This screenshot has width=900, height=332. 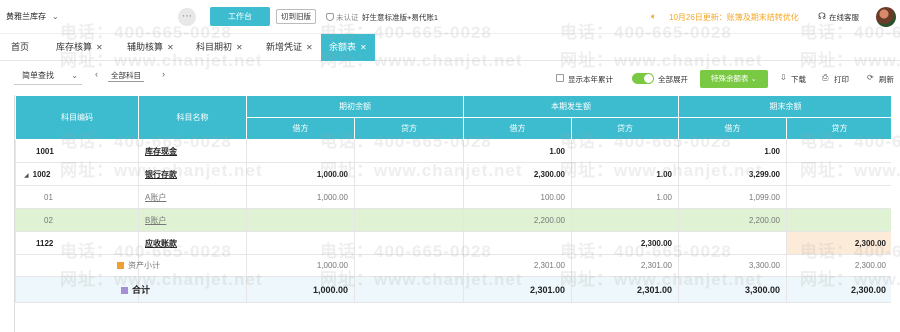 I want to click on subject-name: 银行存款, so click(x=192, y=174).